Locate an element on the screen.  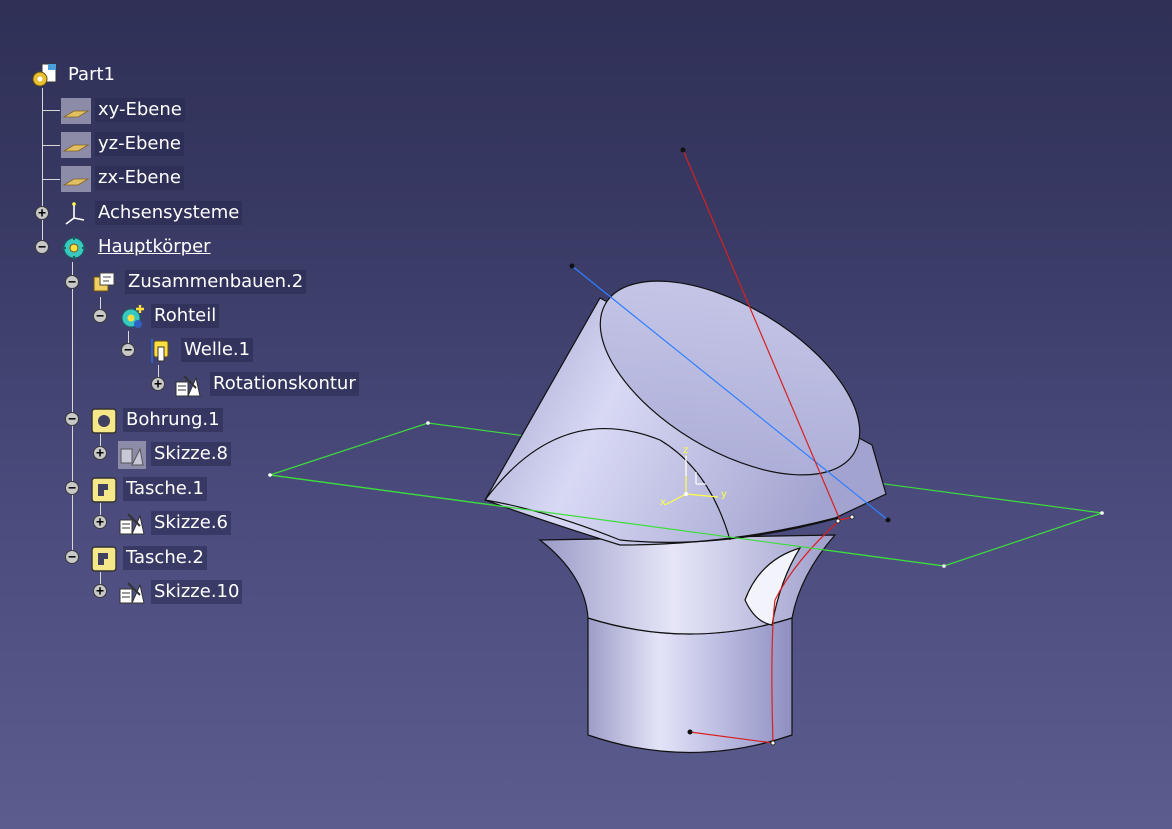
tree-label-yz-plane: yz-Ebene is located at coordinates (139, 144).